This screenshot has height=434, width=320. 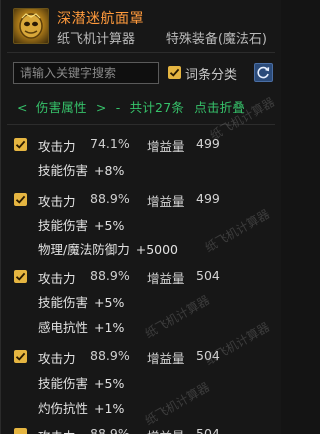 What do you see at coordinates (61, 107) in the screenshot?
I see `summary-category: 伤害属性` at bounding box center [61, 107].